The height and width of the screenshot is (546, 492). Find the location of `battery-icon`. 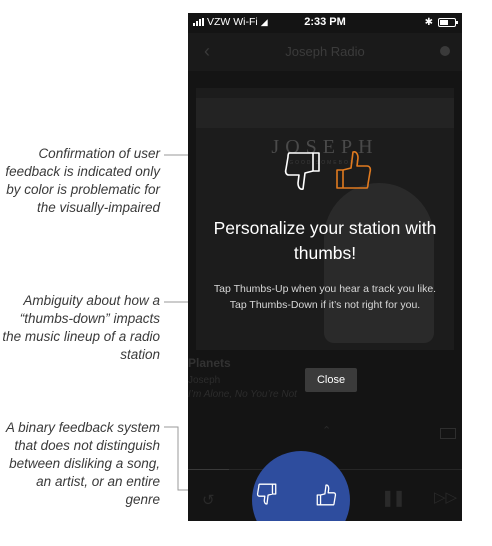

battery-icon is located at coordinates (448, 22).